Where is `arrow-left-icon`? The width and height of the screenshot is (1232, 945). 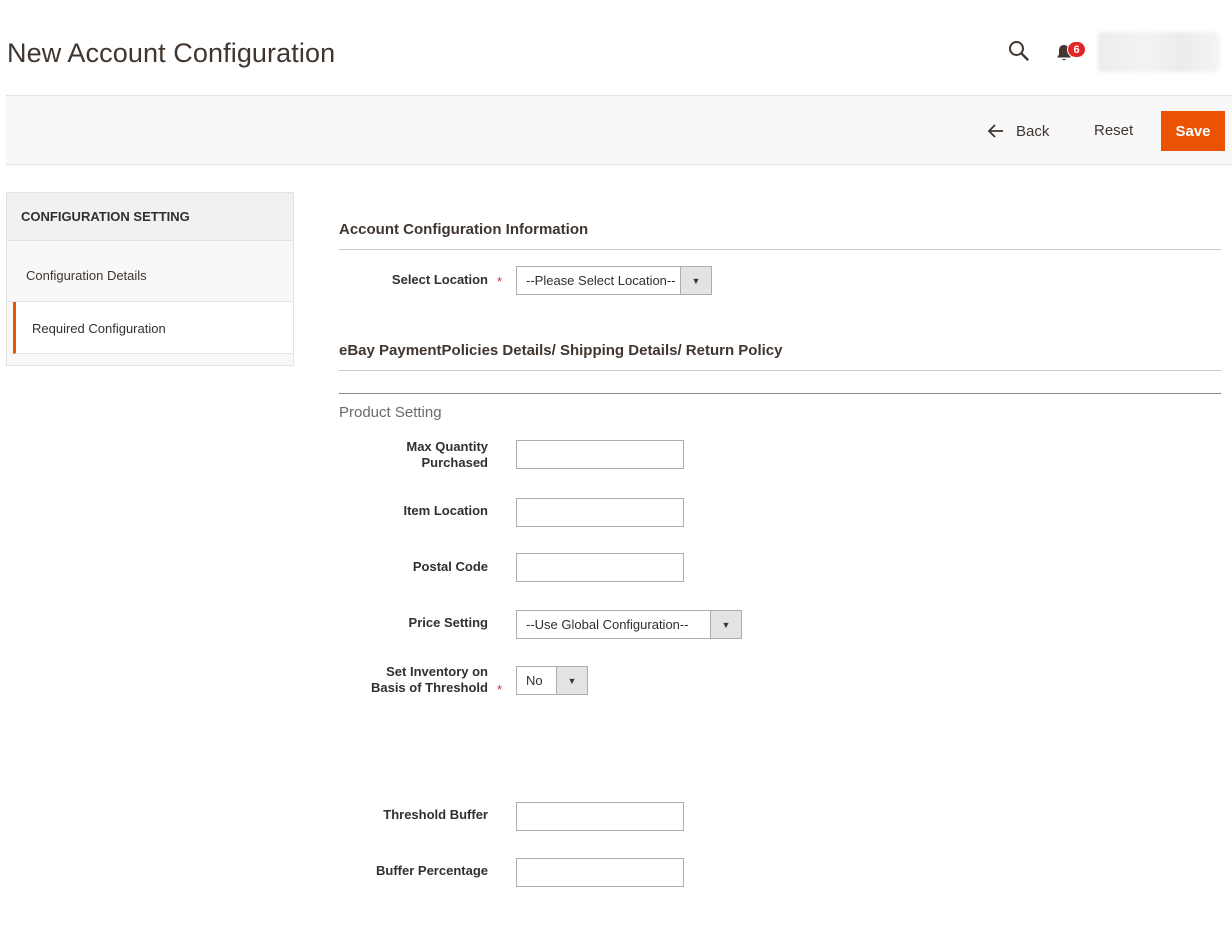
arrow-left-icon is located at coordinates (995, 131).